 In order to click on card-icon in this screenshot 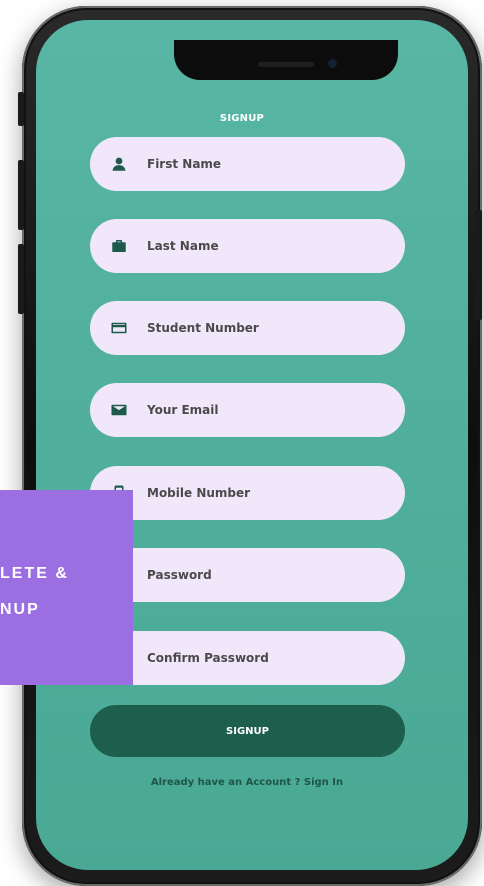, I will do `click(119, 328)`.